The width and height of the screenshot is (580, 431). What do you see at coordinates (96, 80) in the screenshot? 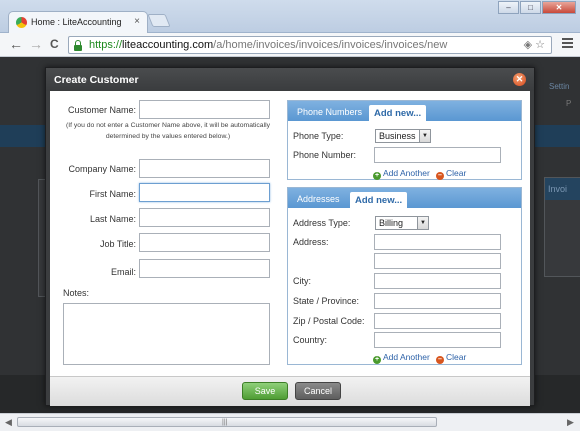
I see `dialog-title: Create Customer` at bounding box center [96, 80].